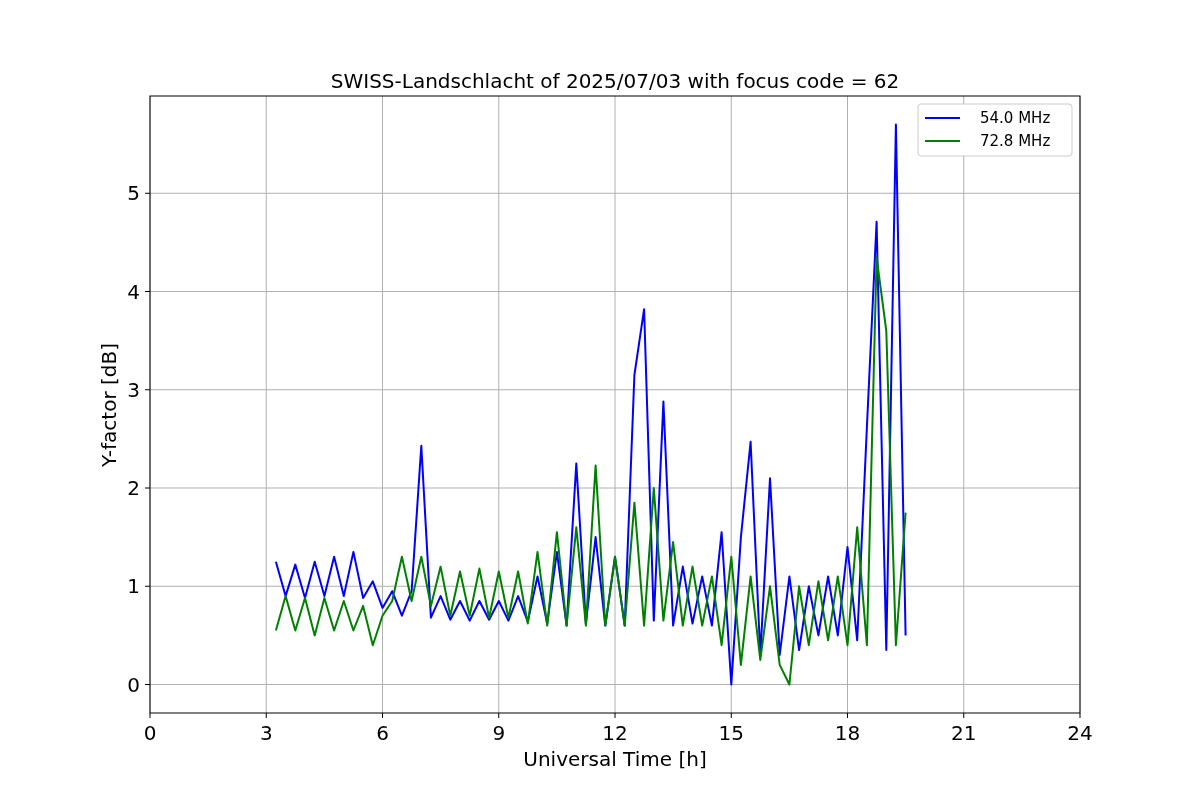 The height and width of the screenshot is (800, 1200). Describe the element at coordinates (382, 733) in the screenshot. I see `x-tick-label: 6` at that location.